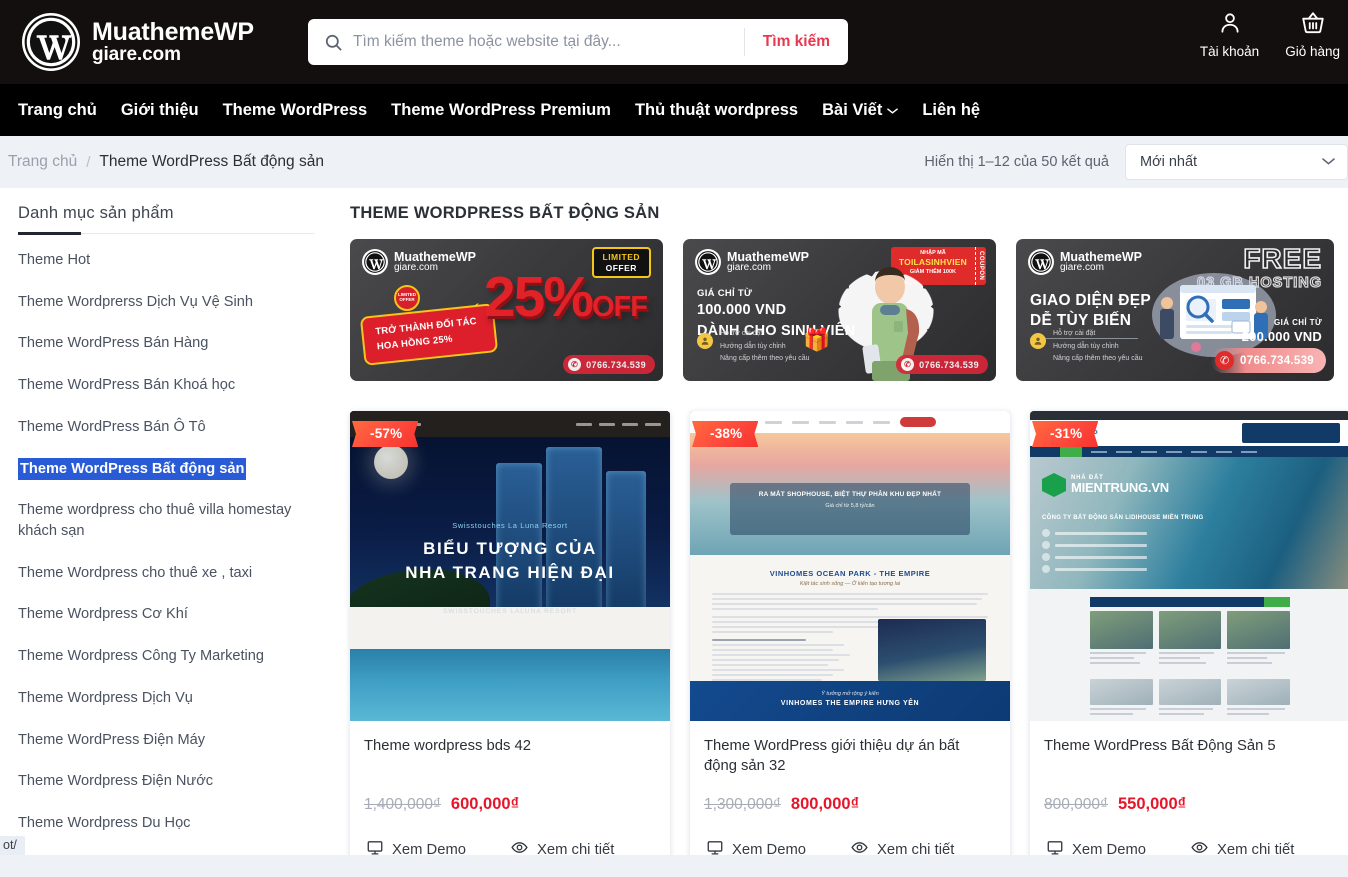 This screenshot has width=1348, height=877. I want to click on site-logo: MuathemeWP giare.com, so click(138, 42).